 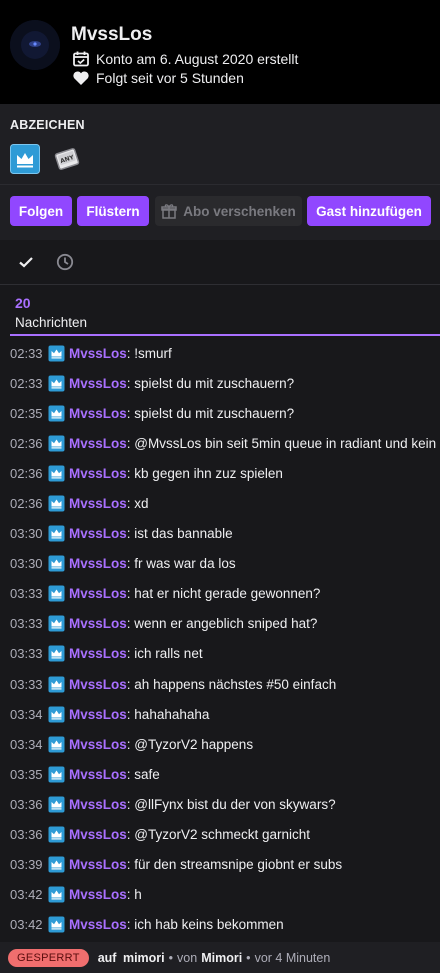 What do you see at coordinates (220, 353) in the screenshot?
I see `chat-message-row: 02:33 MvssLos: !smurf` at bounding box center [220, 353].